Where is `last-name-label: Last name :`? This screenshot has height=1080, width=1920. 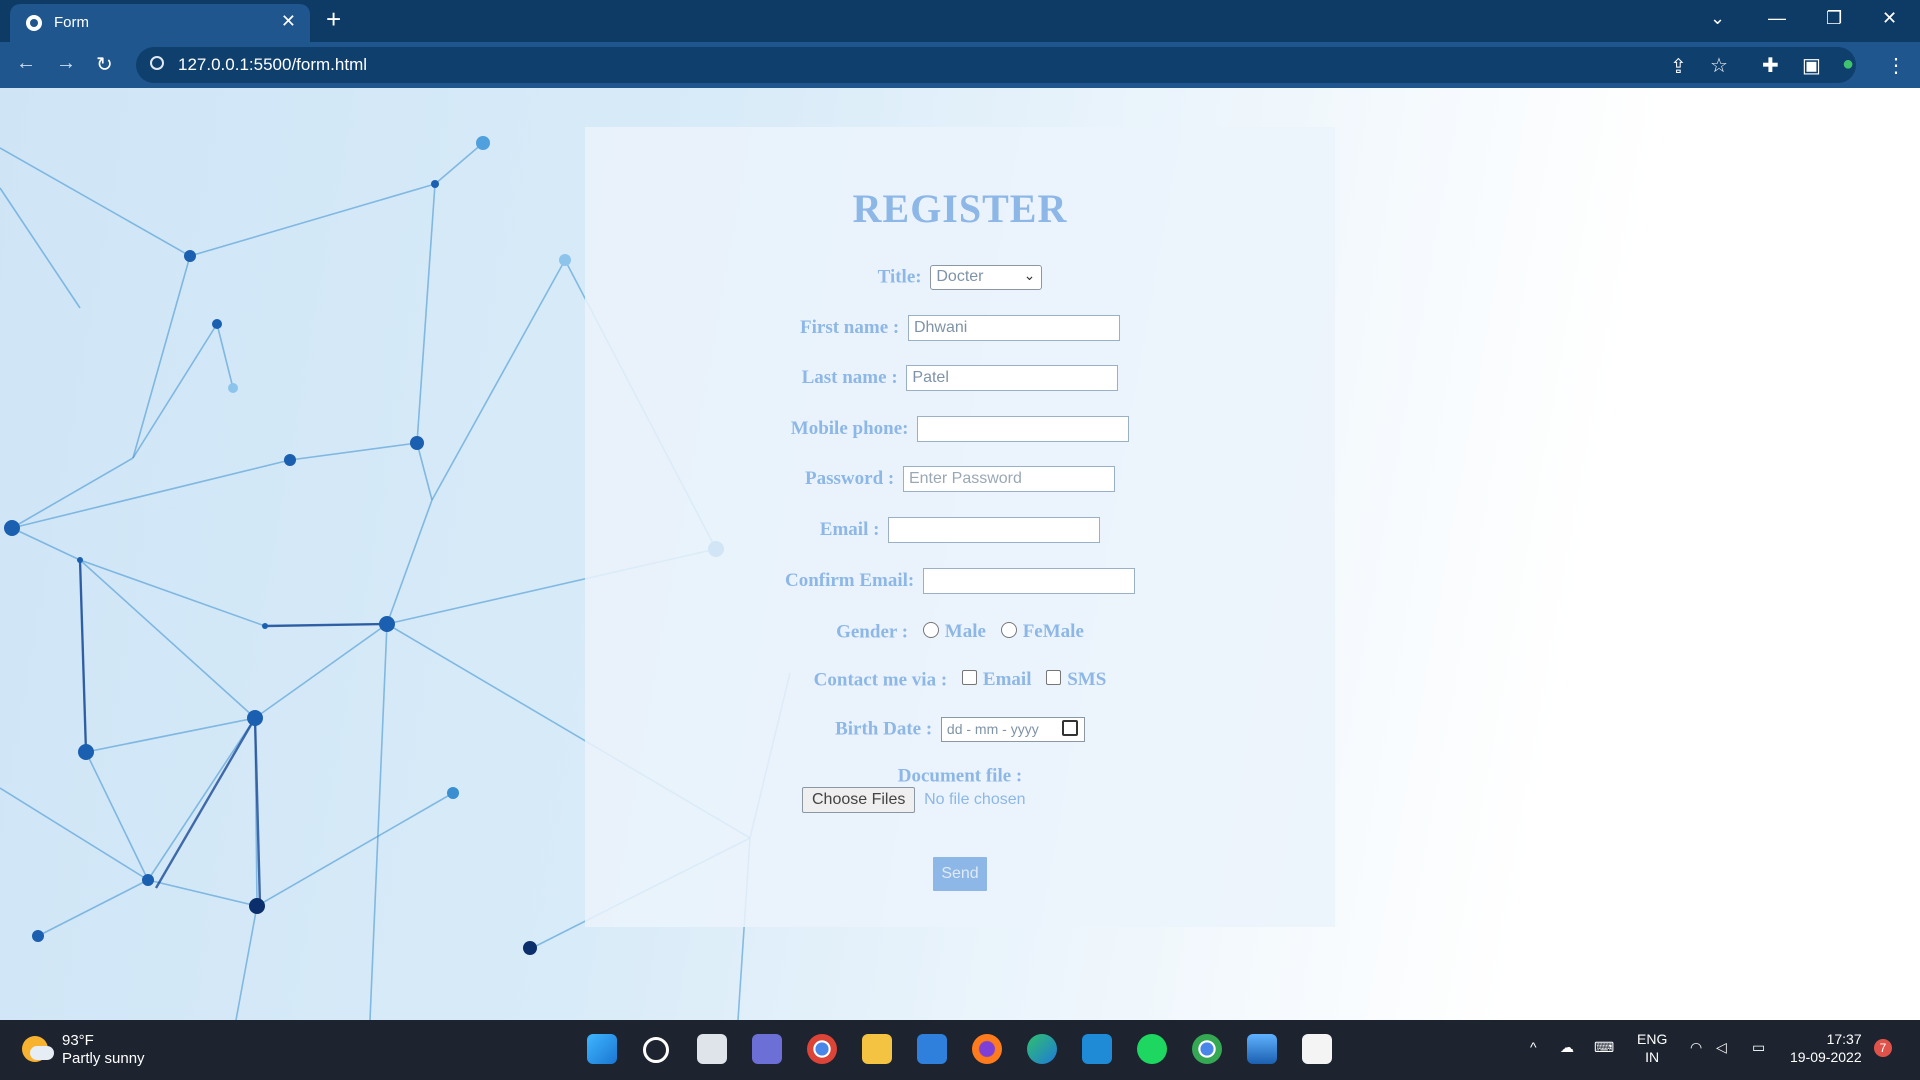
last-name-label: Last name : is located at coordinates (849, 377).